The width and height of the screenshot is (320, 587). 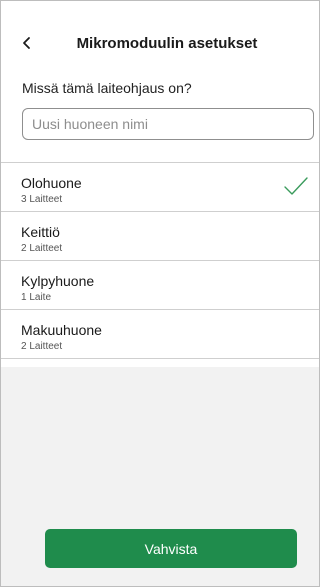 I want to click on room-name: Makuuhuone, so click(x=61, y=330).